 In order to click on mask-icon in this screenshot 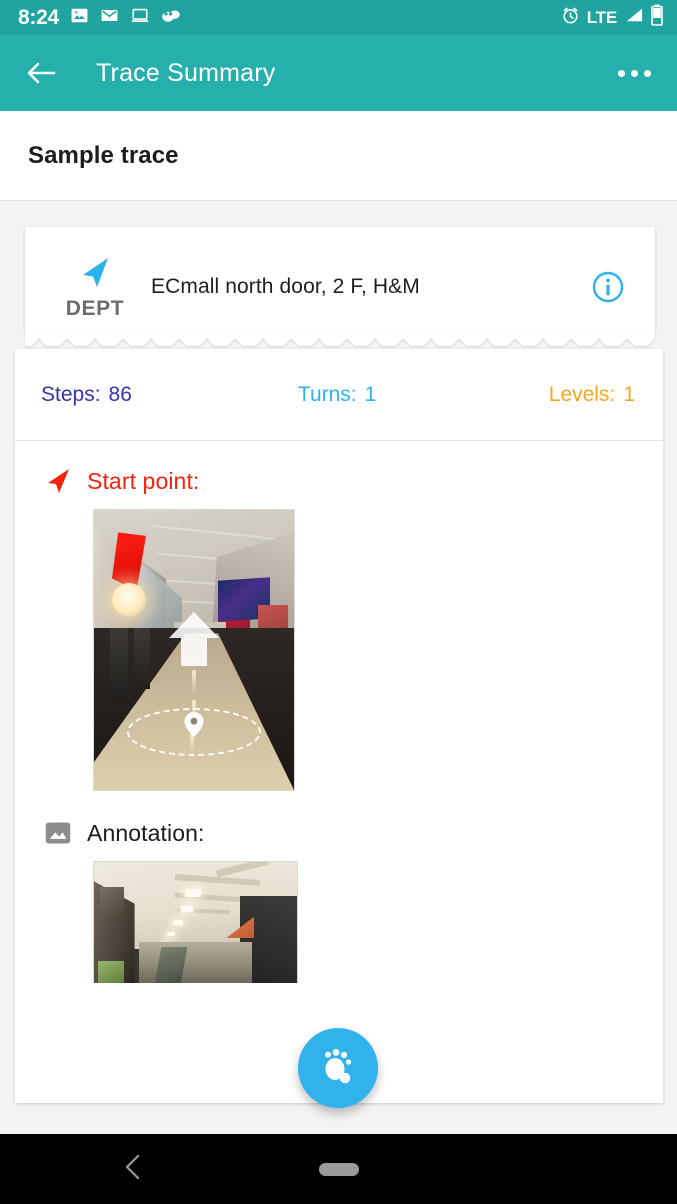, I will do `click(171, 18)`.